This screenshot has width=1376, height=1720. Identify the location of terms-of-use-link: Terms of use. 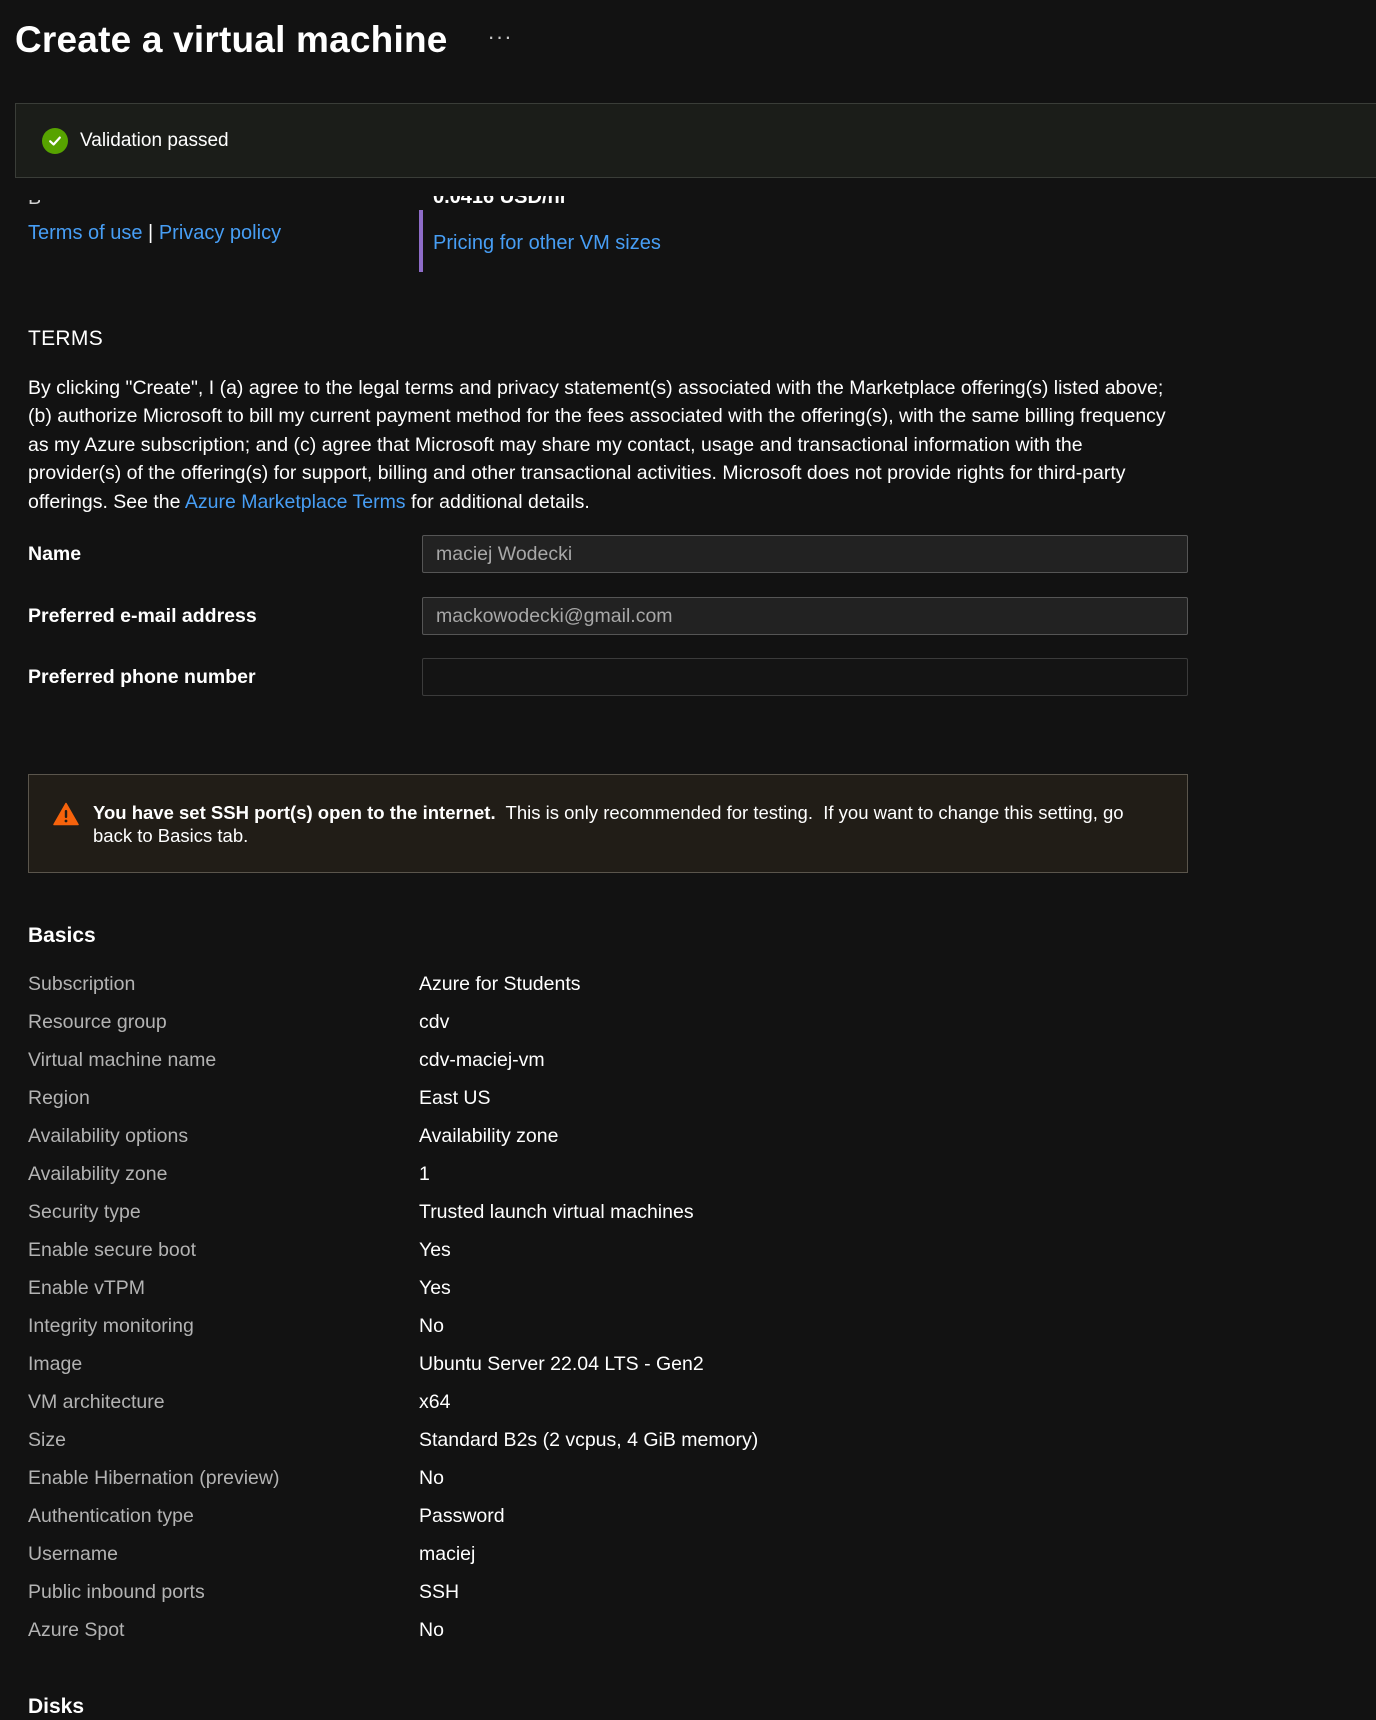
(85, 233).